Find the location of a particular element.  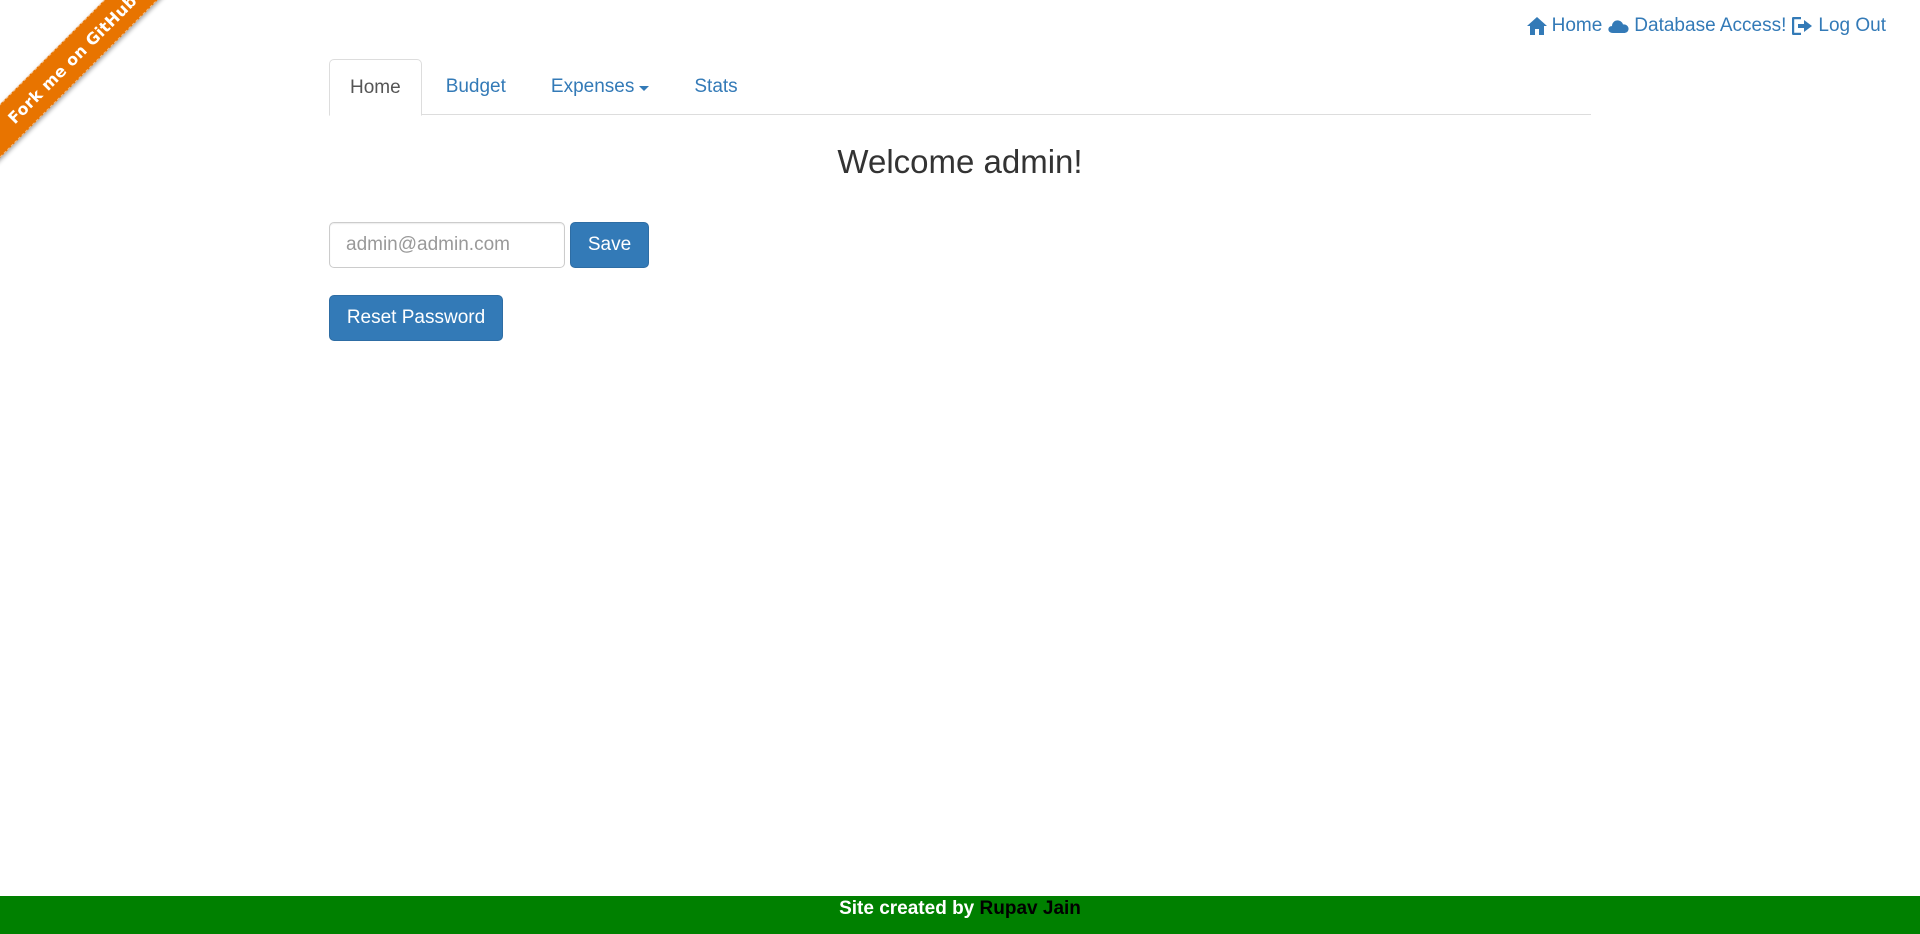

email-input is located at coordinates (447, 245).